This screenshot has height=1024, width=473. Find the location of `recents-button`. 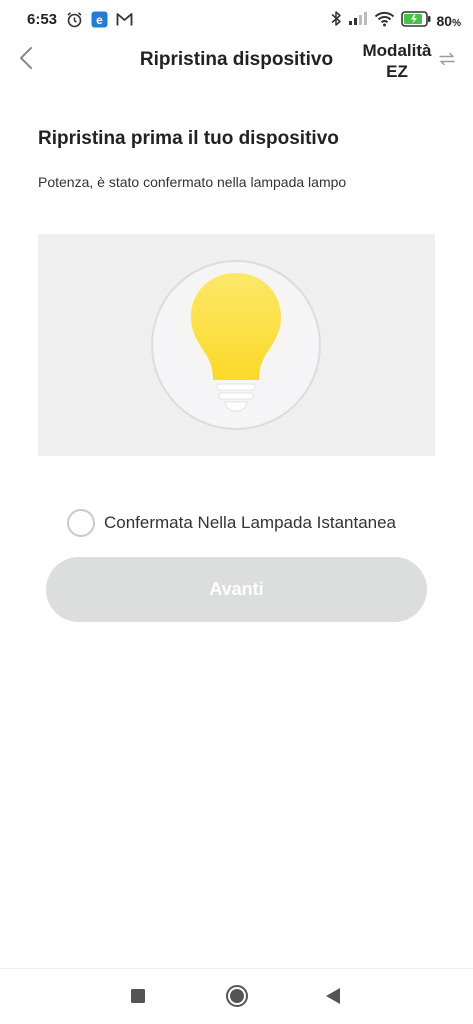

recents-button is located at coordinates (138, 998).